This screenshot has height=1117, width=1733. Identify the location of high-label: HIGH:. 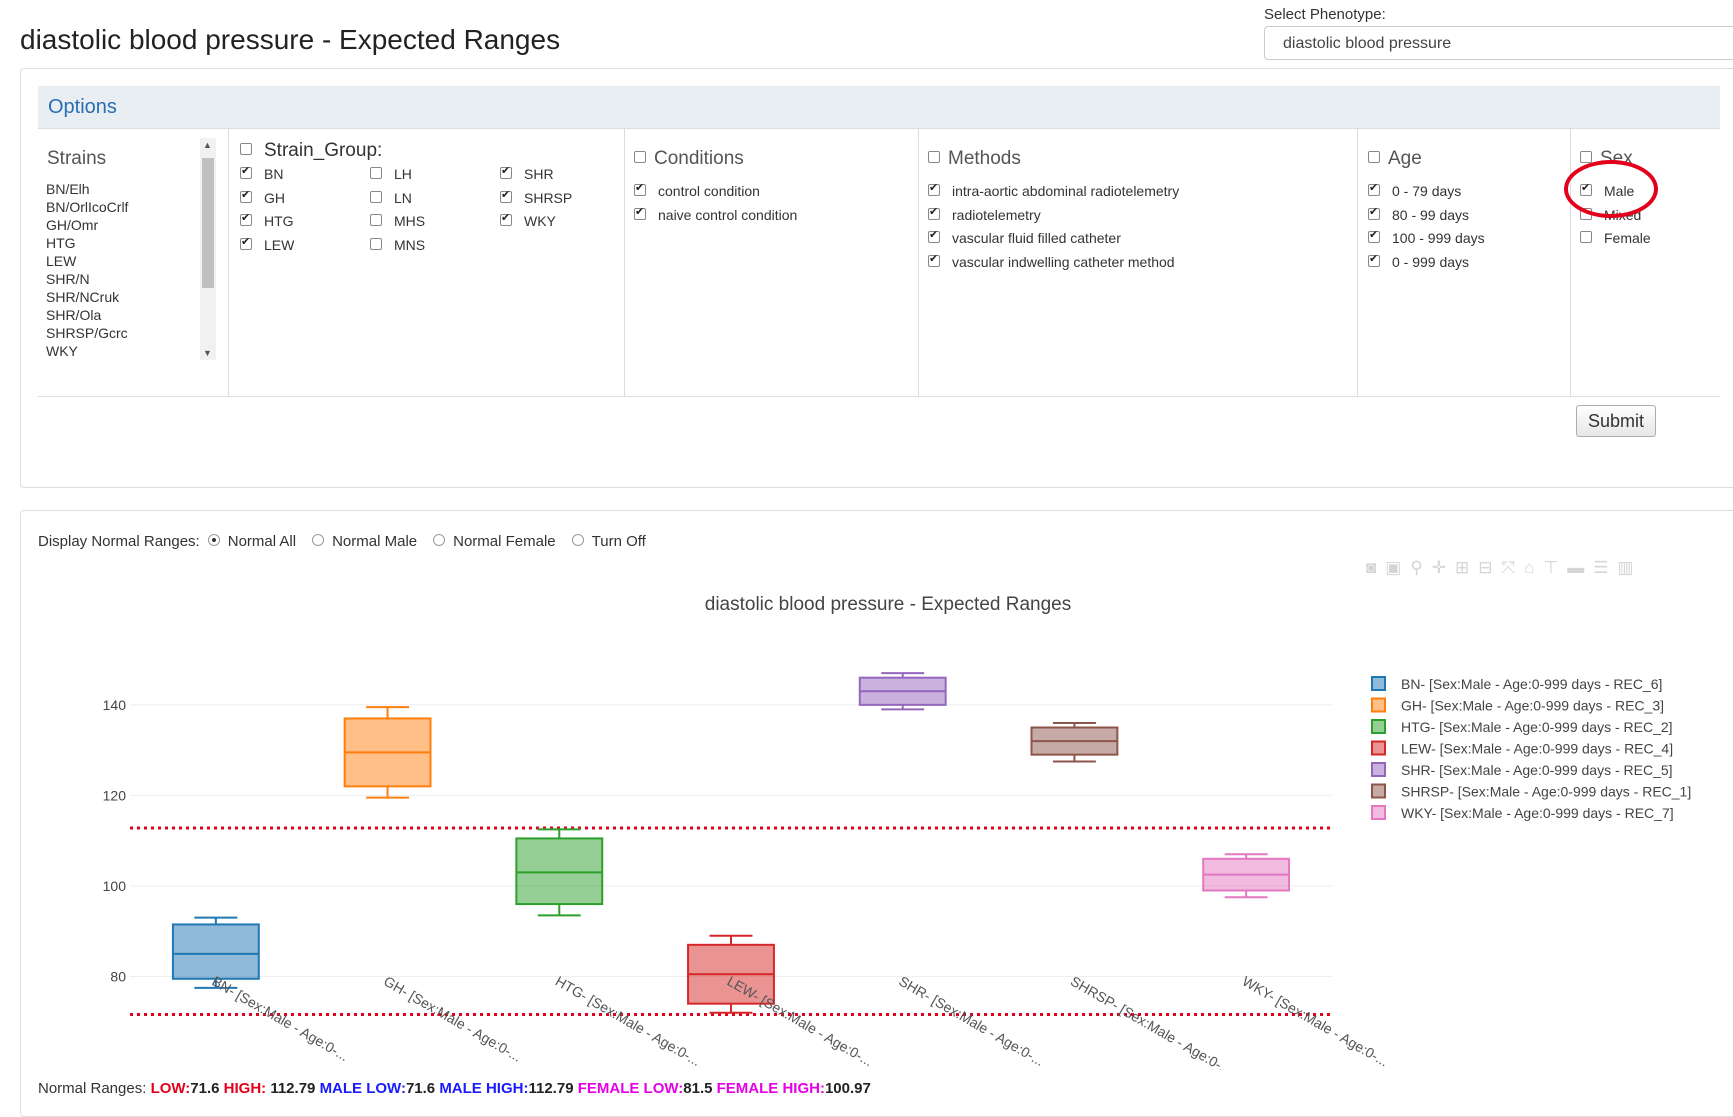
(245, 1088).